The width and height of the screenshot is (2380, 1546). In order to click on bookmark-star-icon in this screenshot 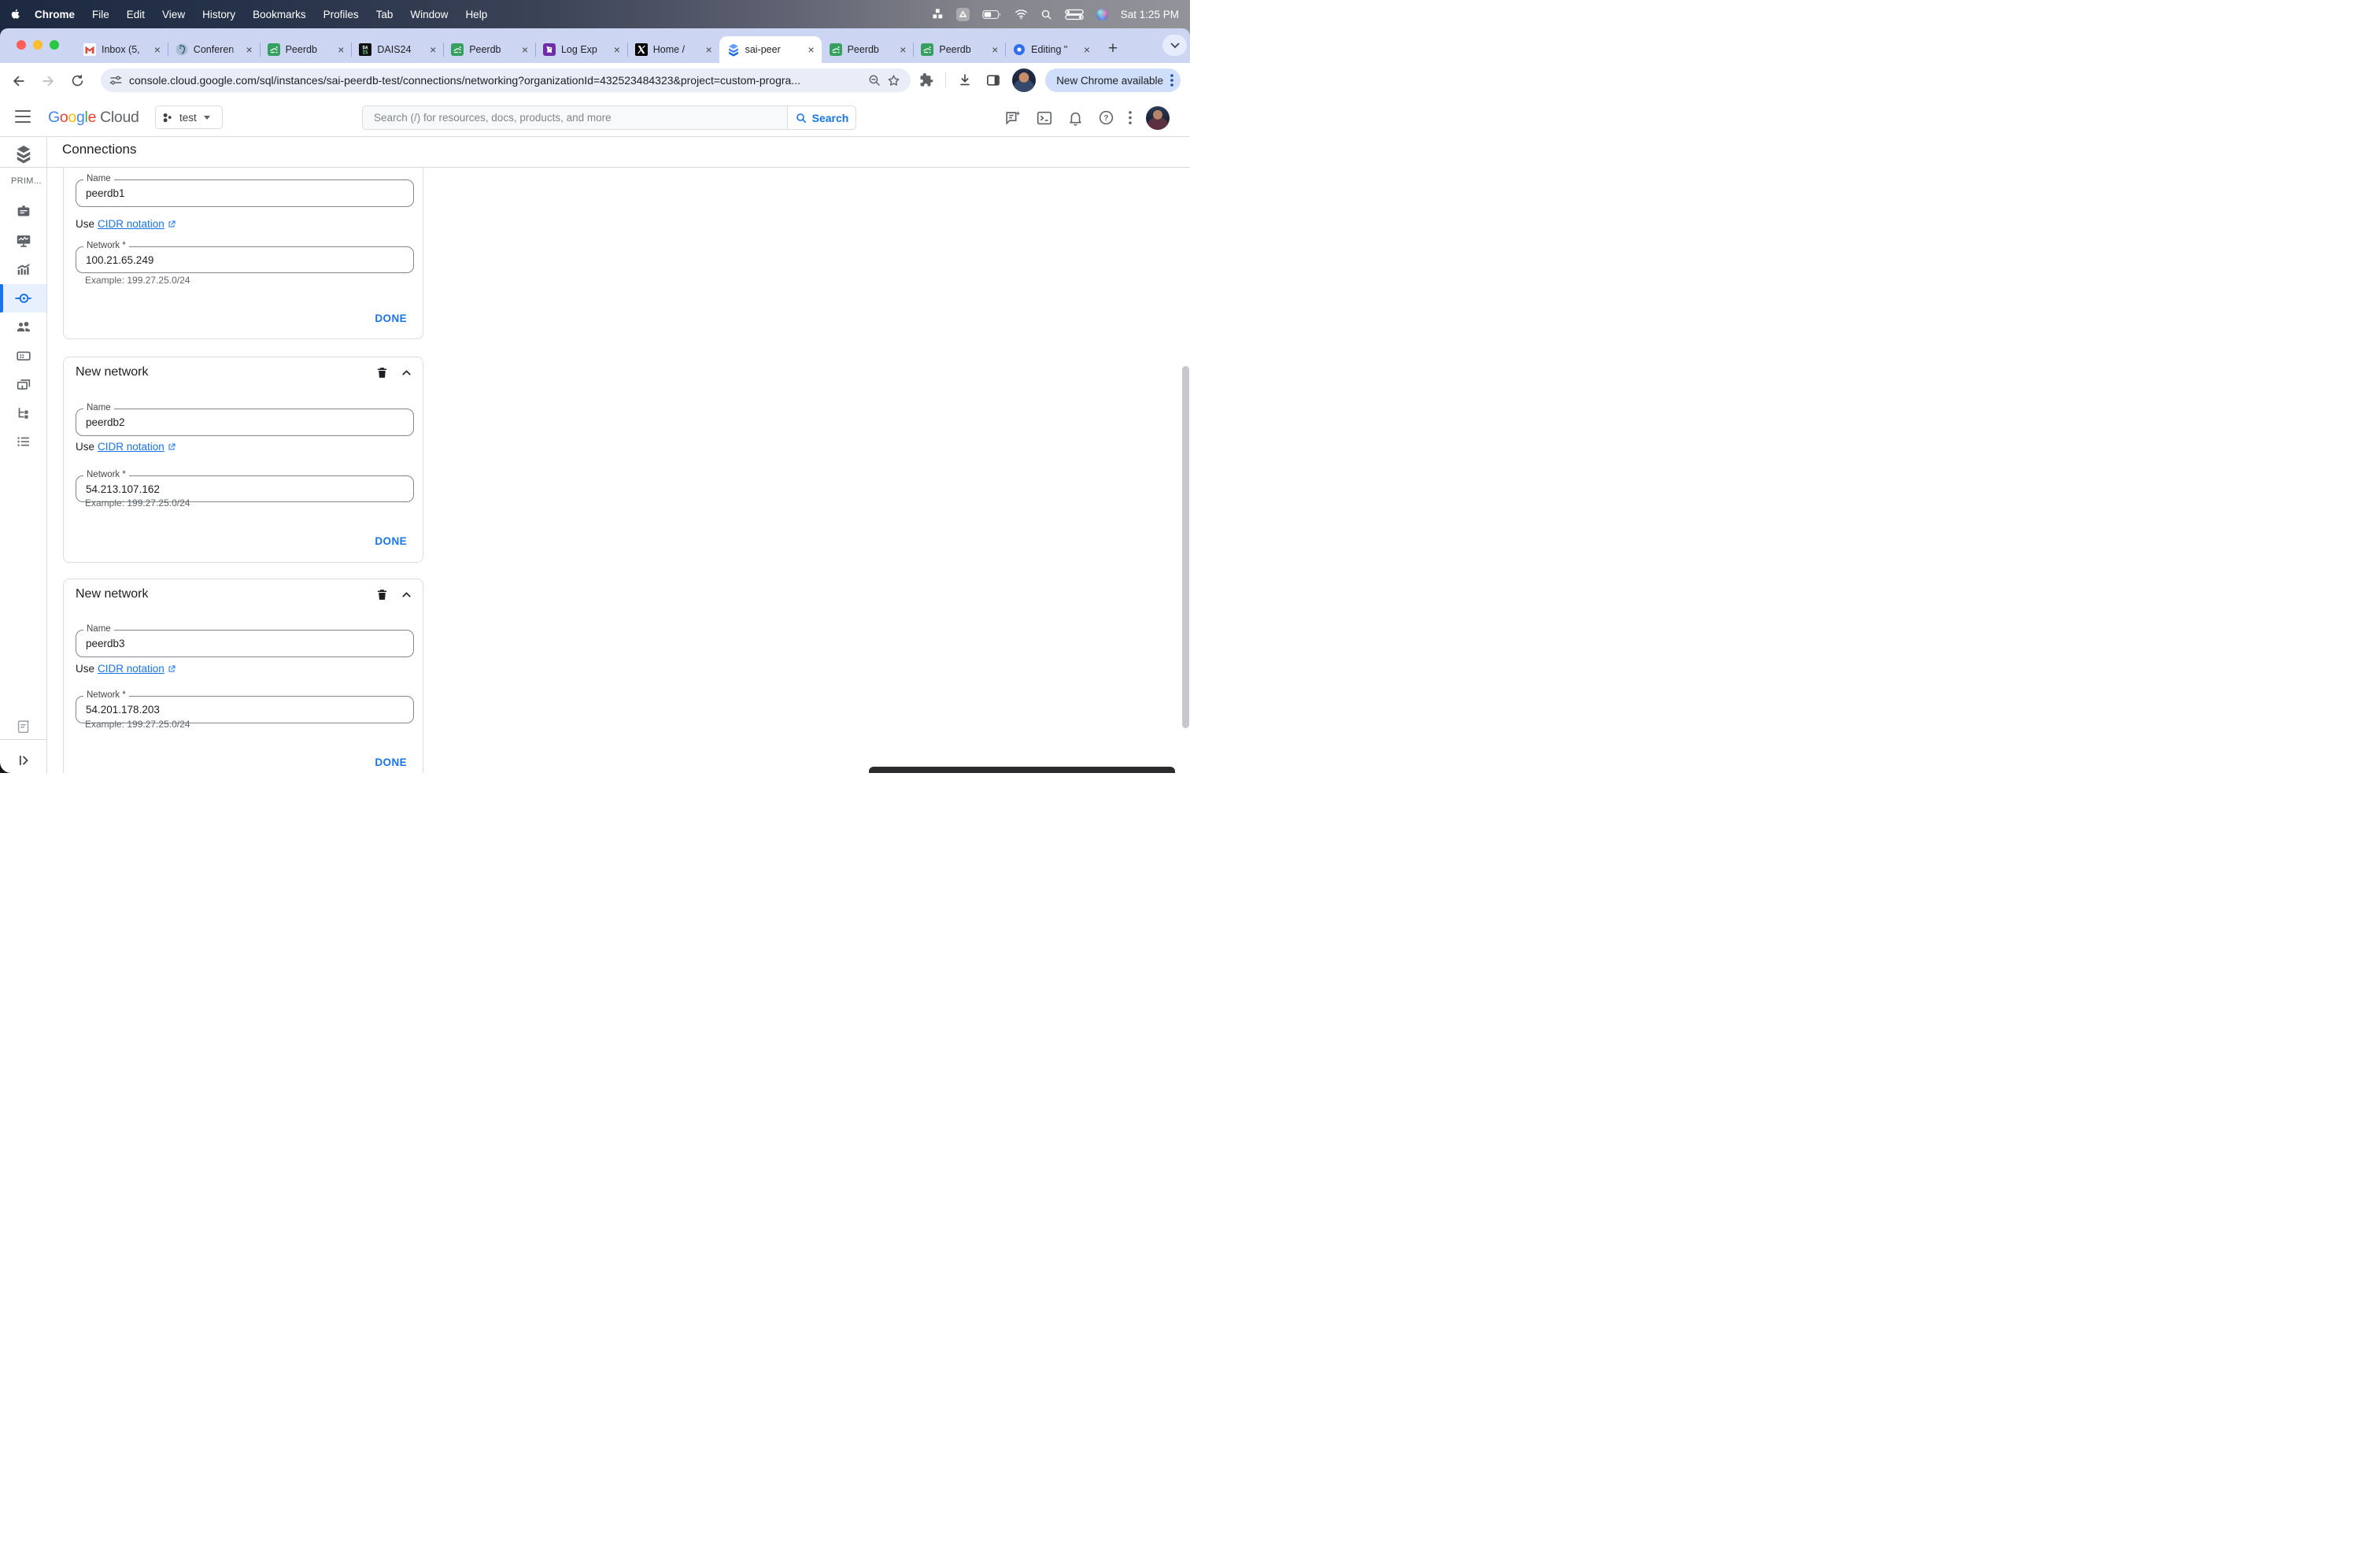, I will do `click(893, 80)`.